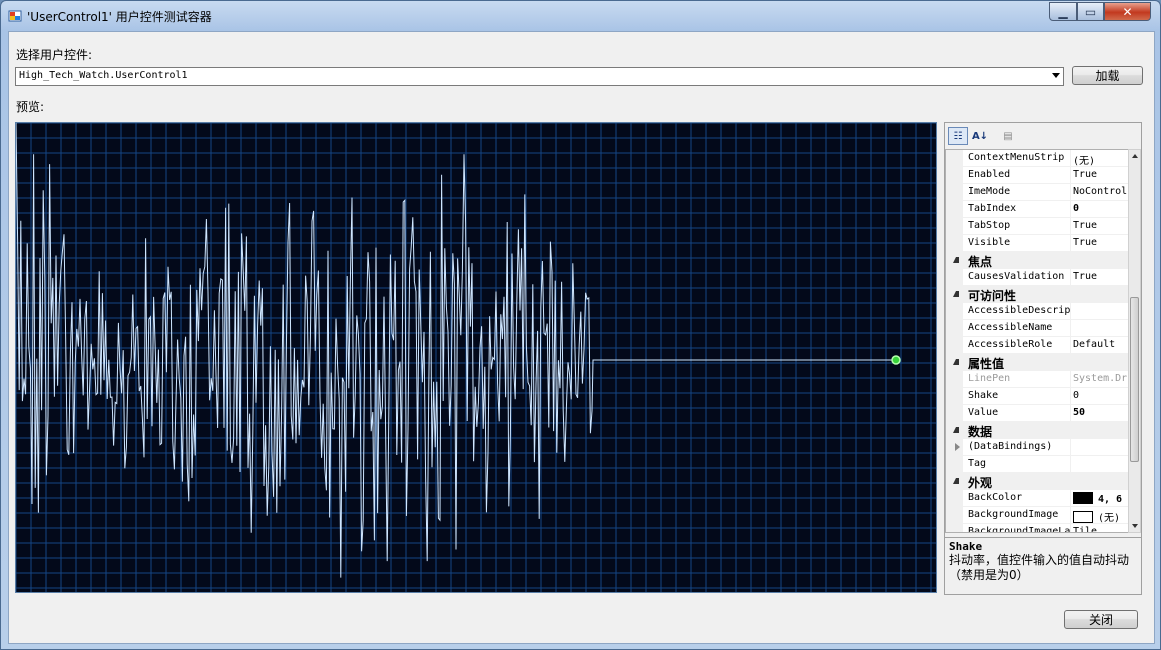  What do you see at coordinates (1037, 447) in the screenshot?
I see `property-row: (DataBindings)` at bounding box center [1037, 447].